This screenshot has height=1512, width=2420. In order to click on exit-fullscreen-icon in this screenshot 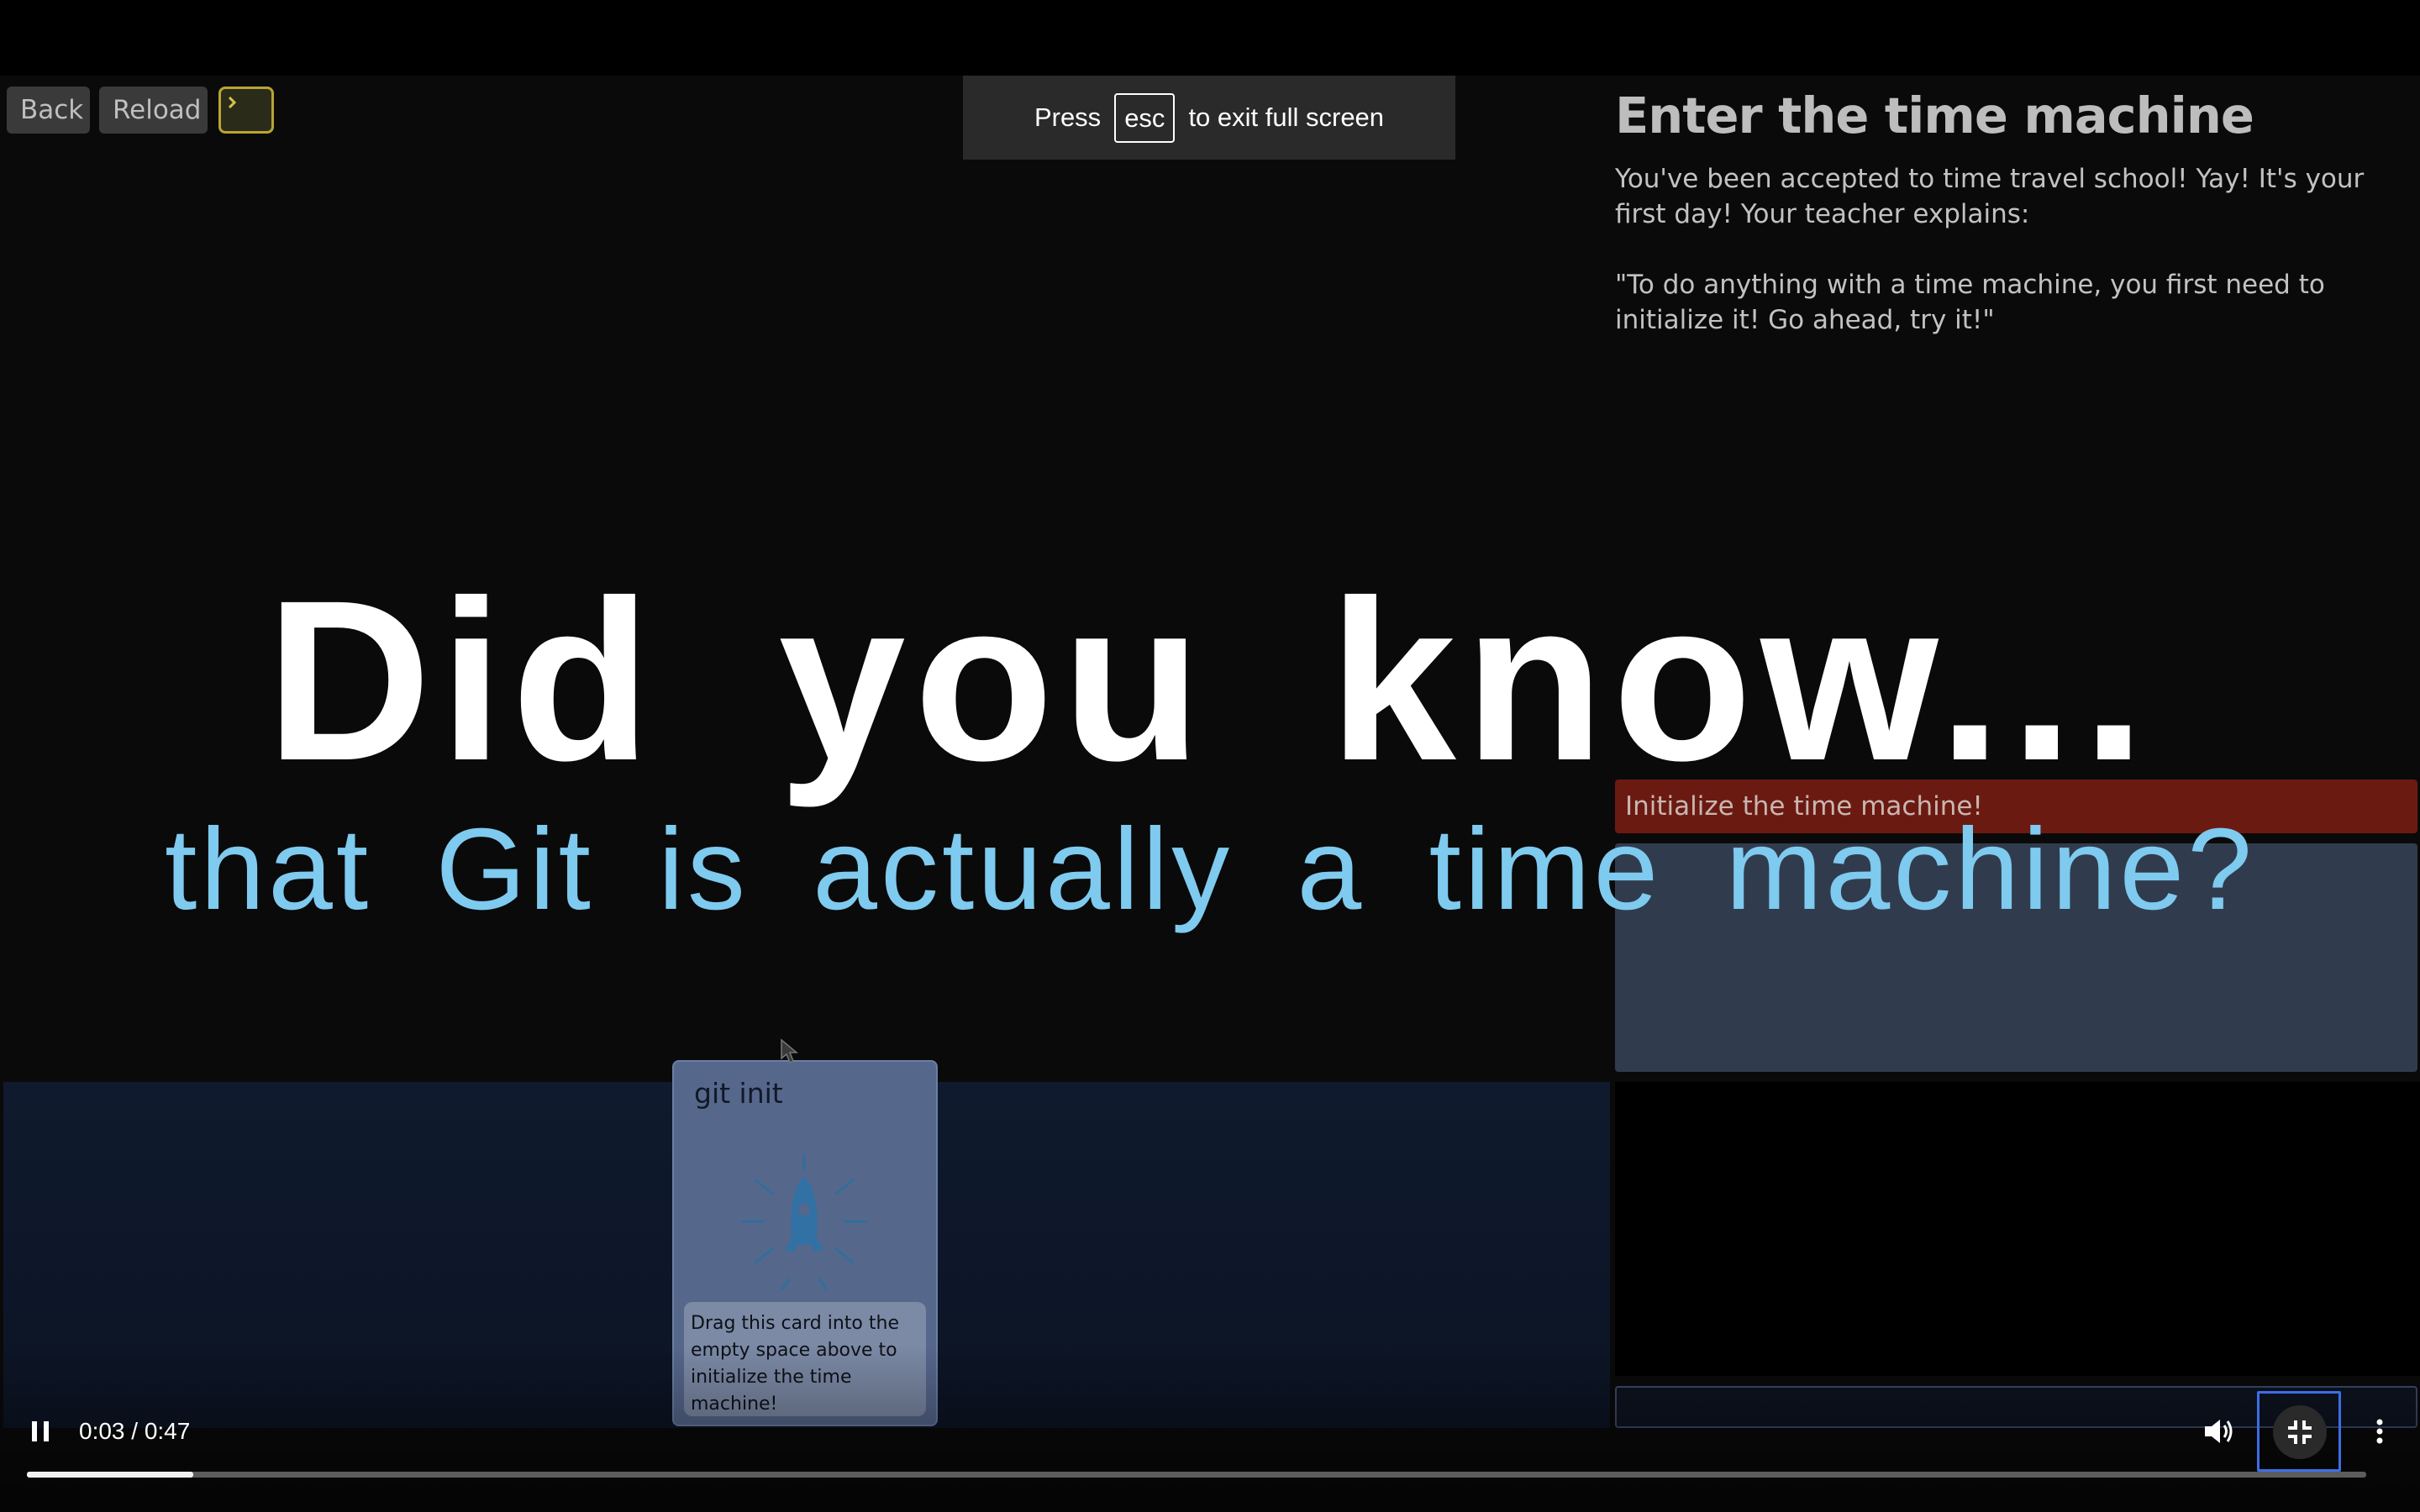, I will do `click(2300, 1432)`.